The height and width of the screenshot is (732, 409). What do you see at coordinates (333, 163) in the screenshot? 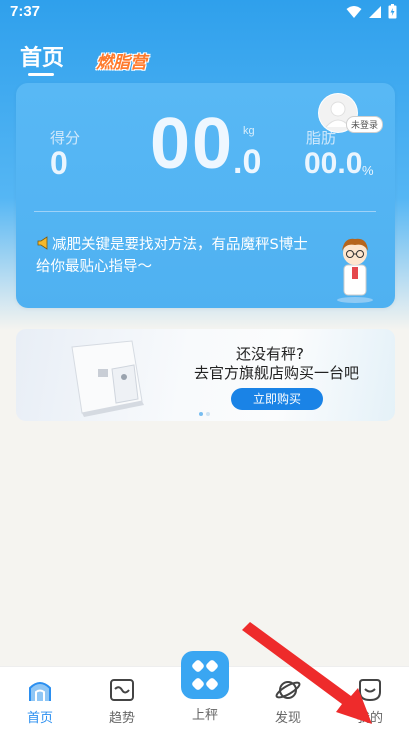
I see `fat-value: 00.0` at bounding box center [333, 163].